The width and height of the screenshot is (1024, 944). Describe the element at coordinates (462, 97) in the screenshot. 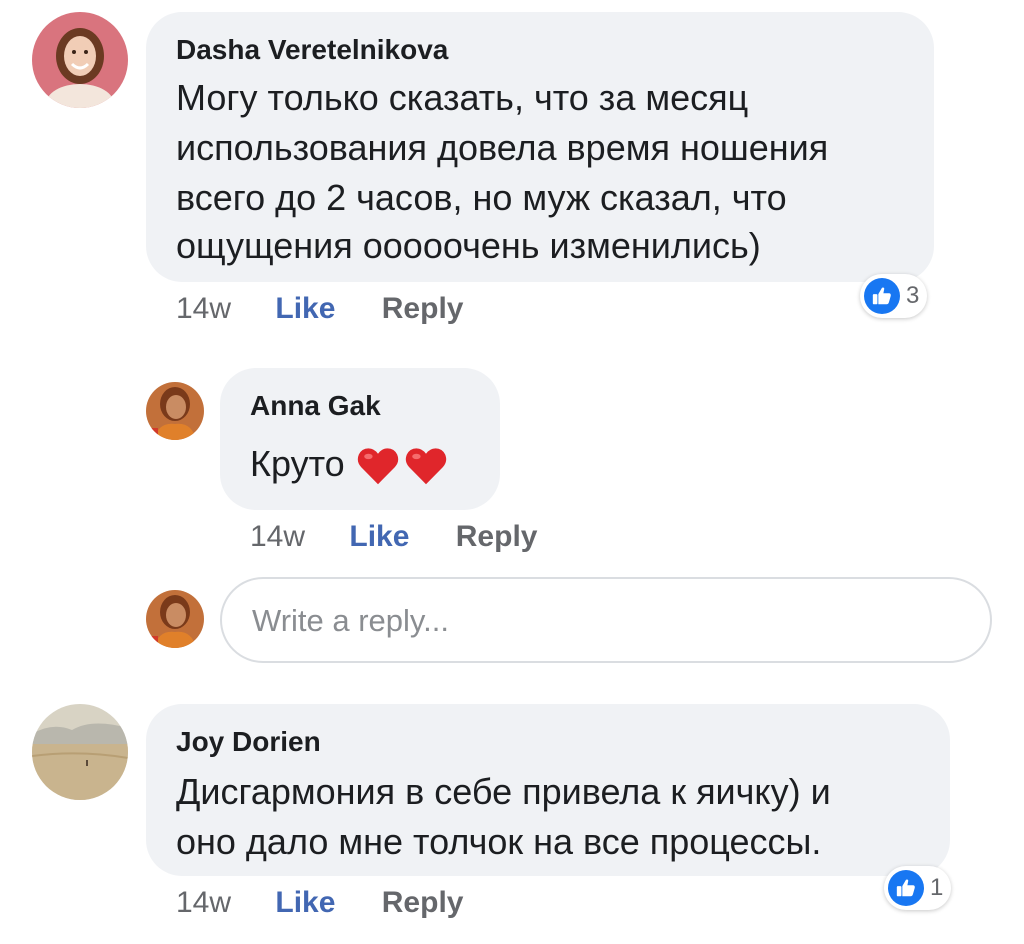

I see `comment-text-line: Могу только сказать, что за месяц` at that location.